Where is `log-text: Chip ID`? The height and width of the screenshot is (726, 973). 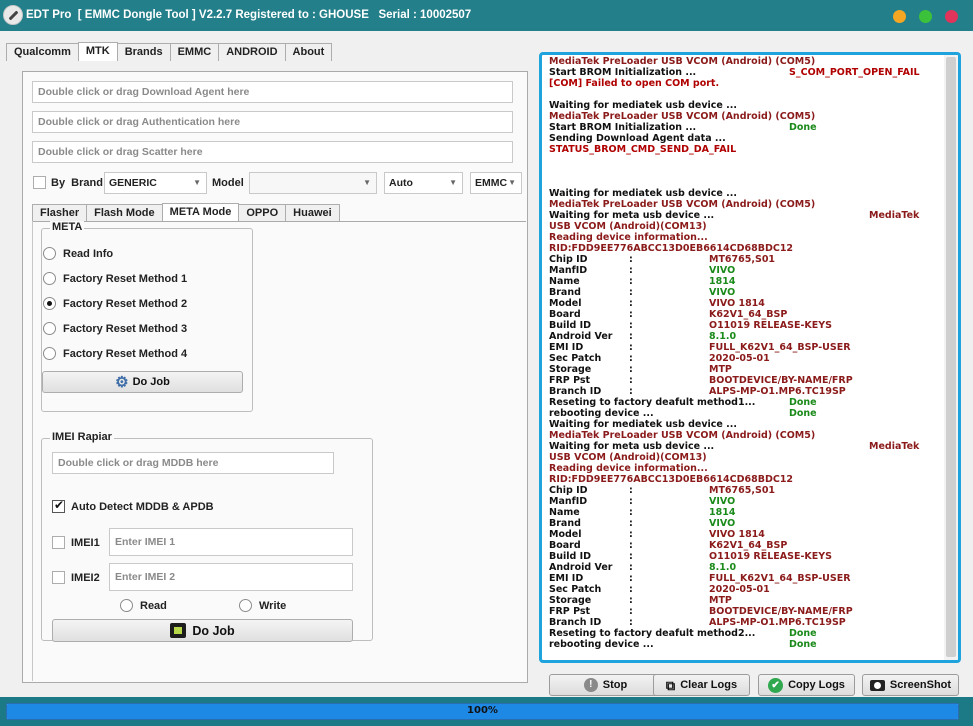
log-text: Chip ID is located at coordinates (568, 490).